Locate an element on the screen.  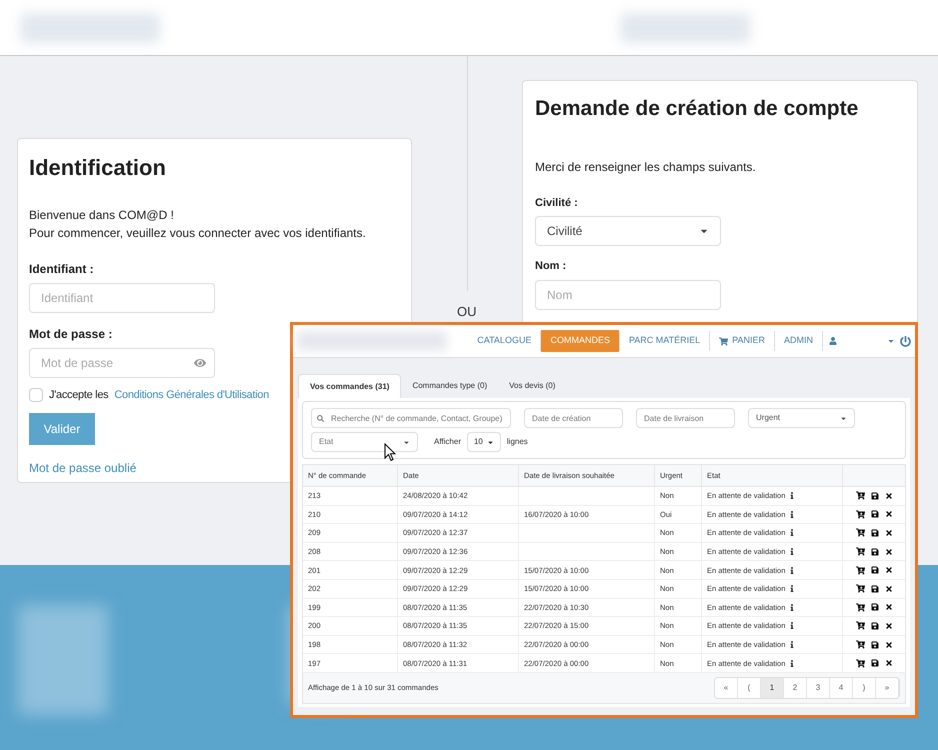
search-icon is located at coordinates (320, 418).